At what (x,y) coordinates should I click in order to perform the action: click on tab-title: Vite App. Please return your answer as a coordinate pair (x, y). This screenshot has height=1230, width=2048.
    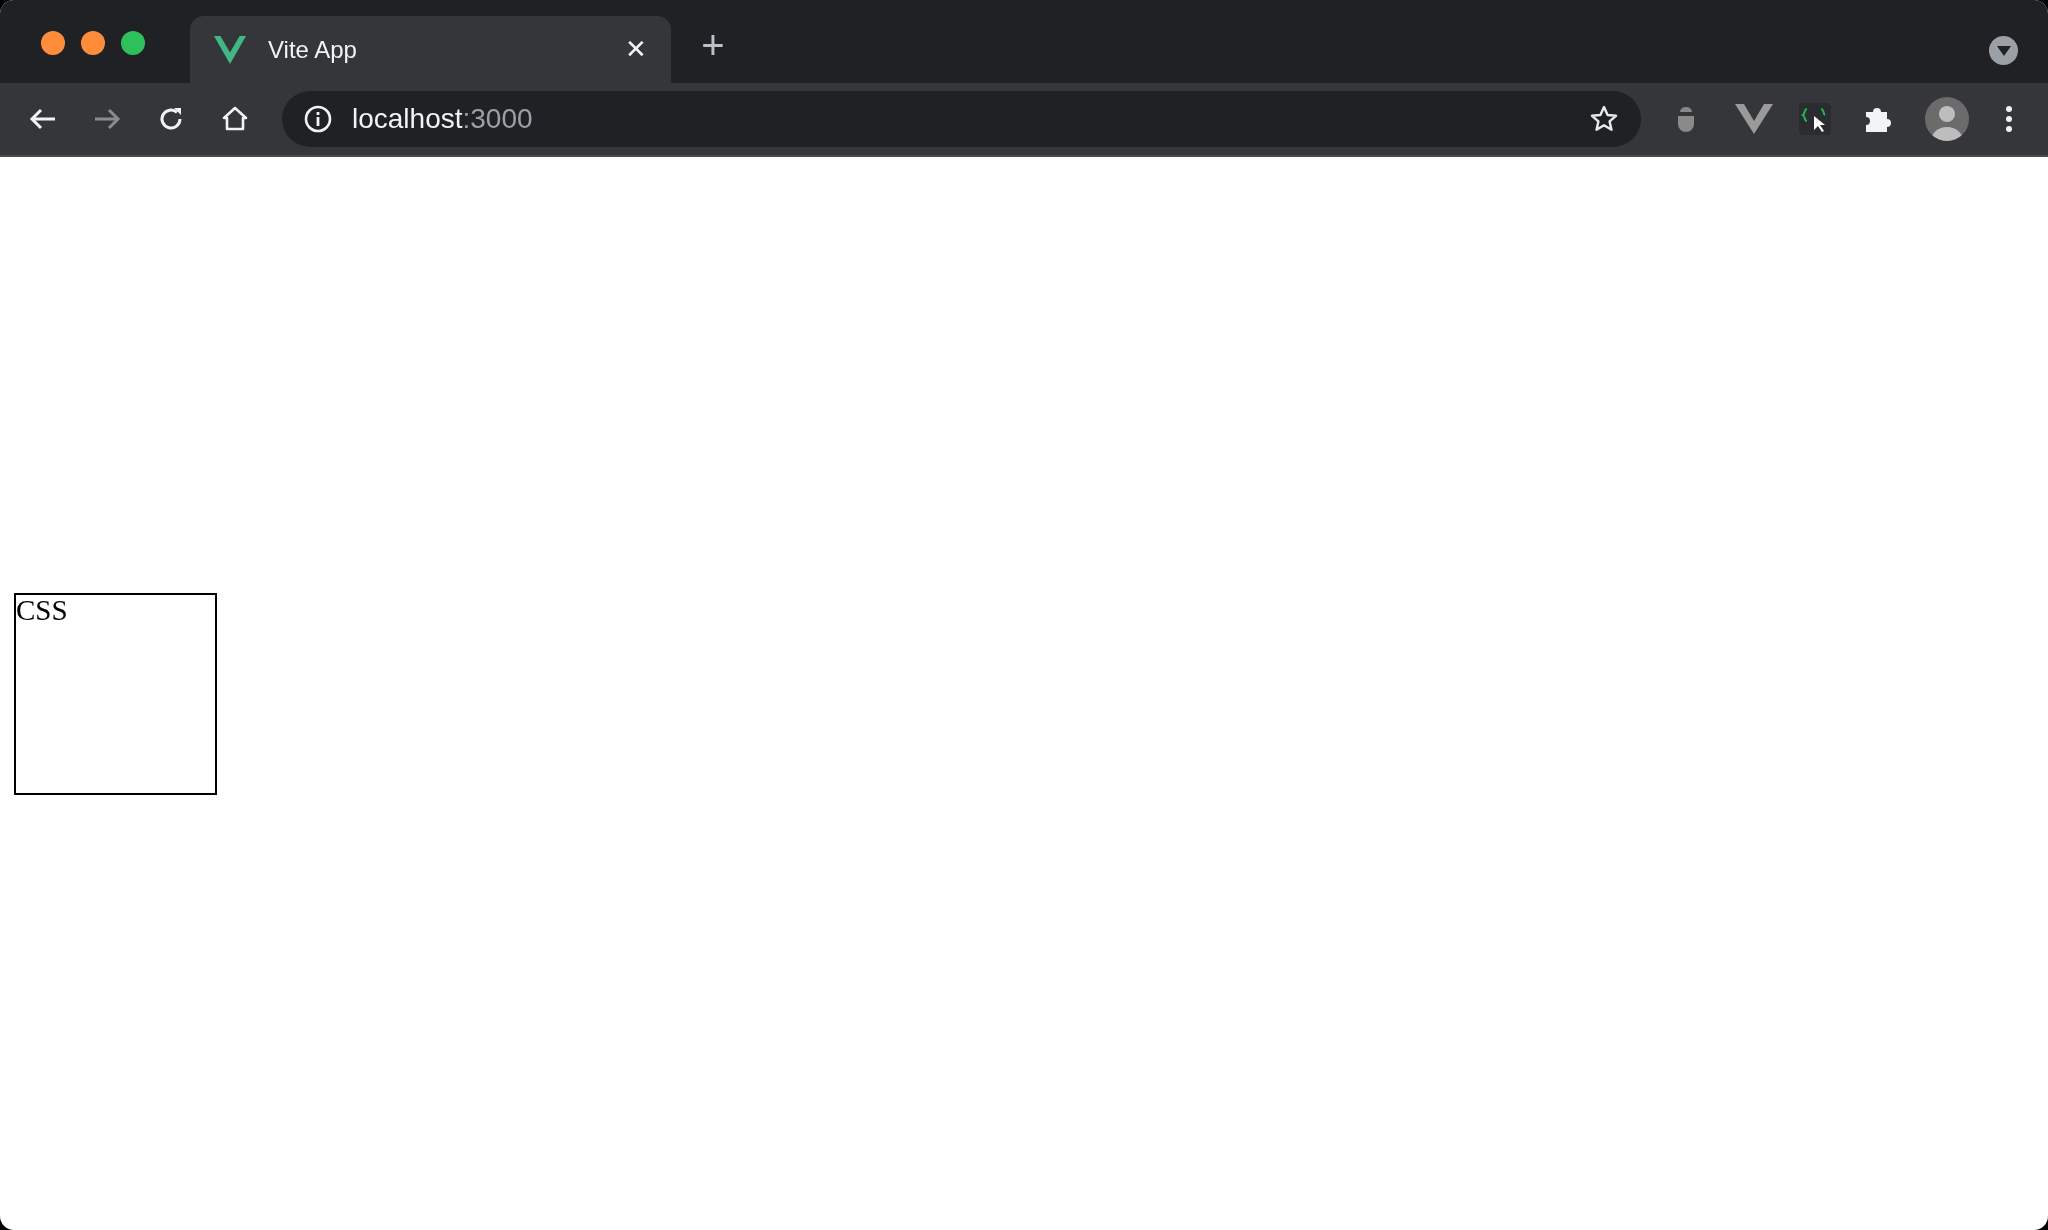
    Looking at the image, I should click on (312, 49).